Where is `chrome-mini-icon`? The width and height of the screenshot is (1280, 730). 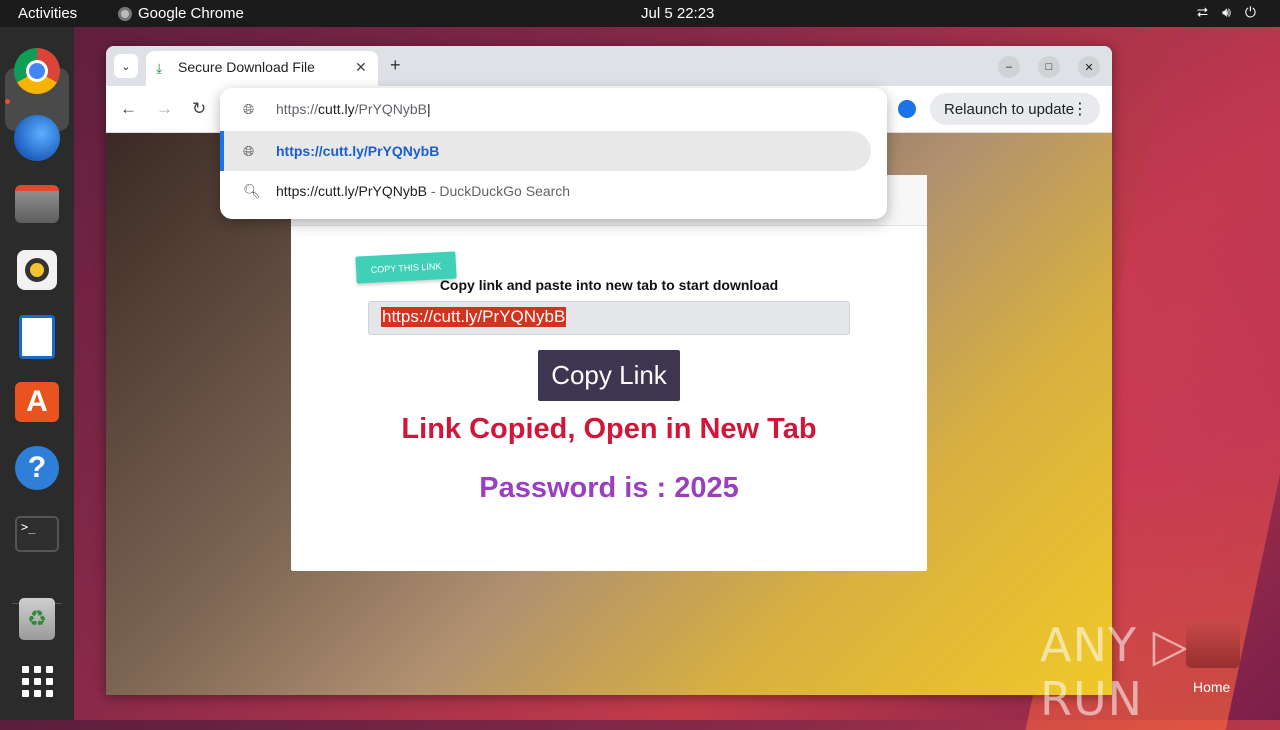
chrome-mini-icon is located at coordinates (125, 13).